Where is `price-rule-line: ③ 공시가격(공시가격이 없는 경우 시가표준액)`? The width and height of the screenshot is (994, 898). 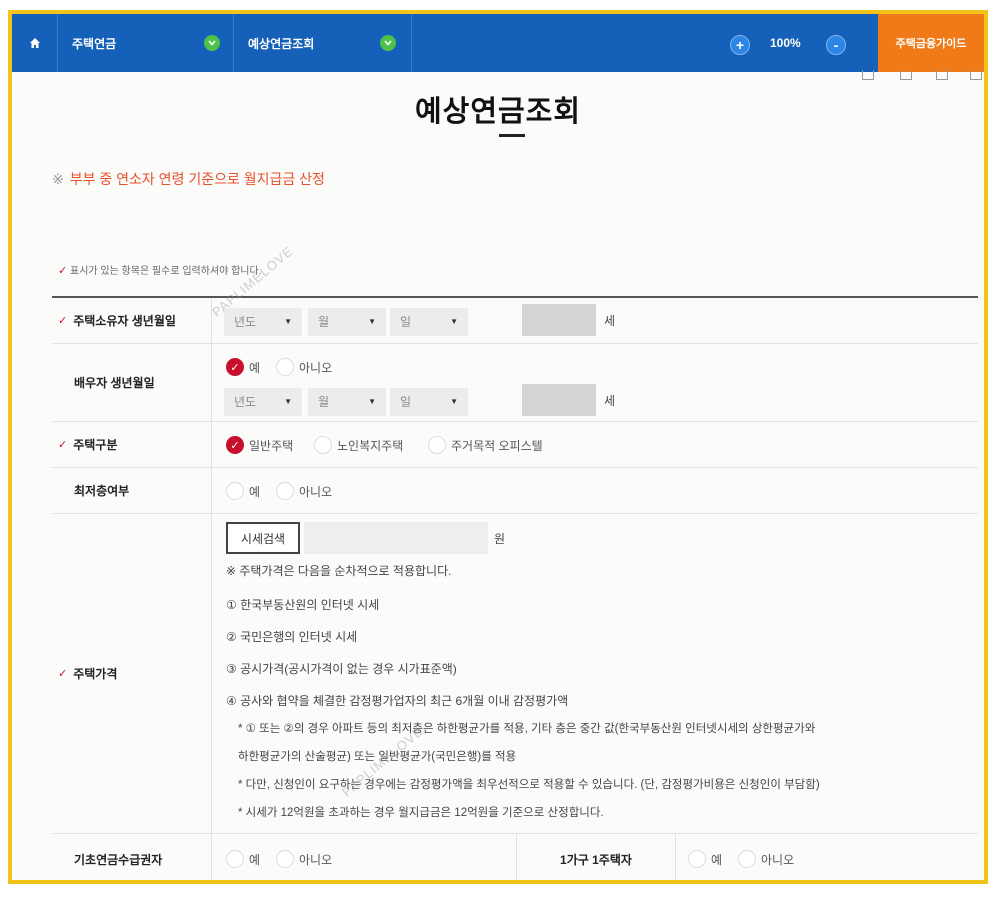 price-rule-line: ③ 공시가격(공시가격이 없는 경우 시가표준액) is located at coordinates (341, 669).